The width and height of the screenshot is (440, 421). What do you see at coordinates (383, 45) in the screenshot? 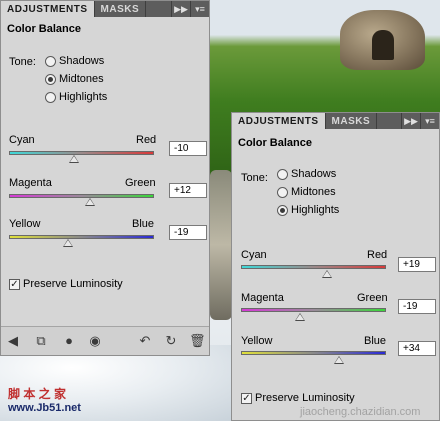
I see `background-rock-door` at bounding box center [383, 45].